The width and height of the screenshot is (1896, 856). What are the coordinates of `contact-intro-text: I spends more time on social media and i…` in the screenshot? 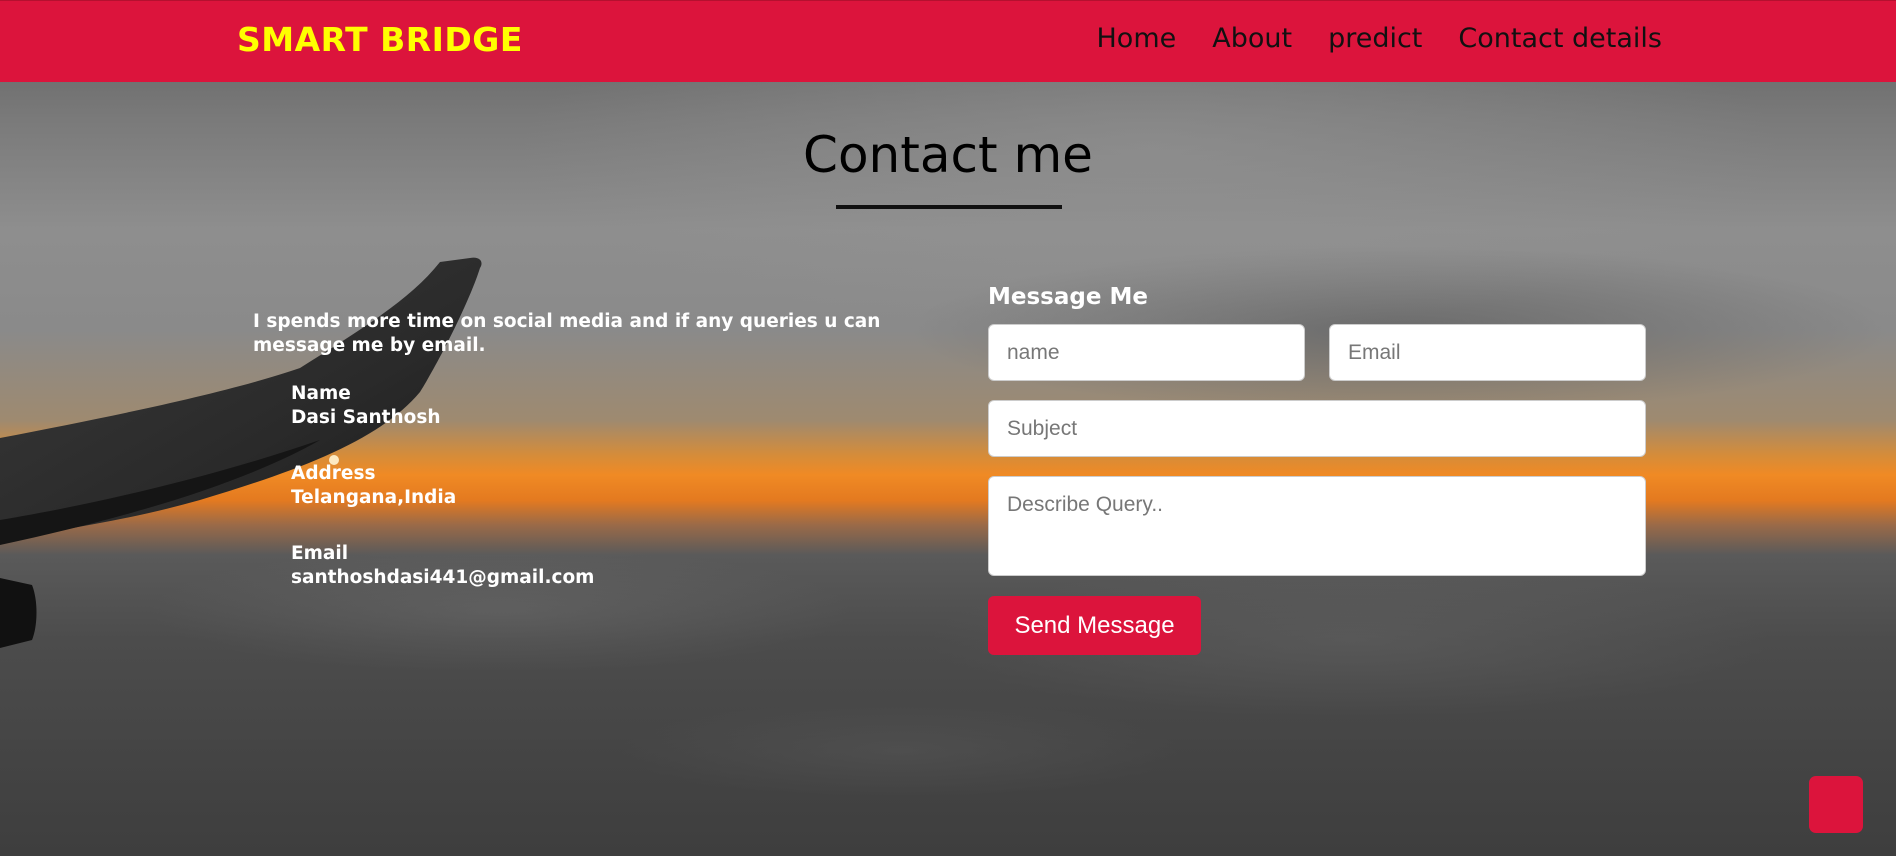 It's located at (567, 333).